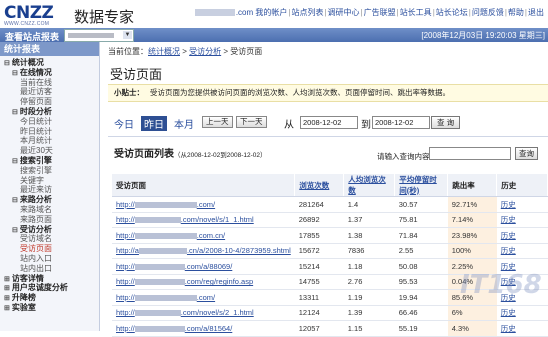  I want to click on bounce-cell: 23.98%, so click(472, 235).